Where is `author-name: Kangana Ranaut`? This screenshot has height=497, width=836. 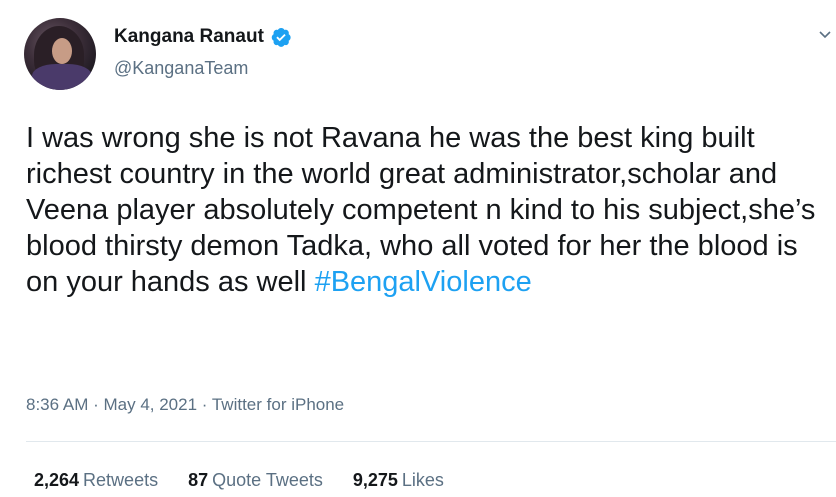 author-name: Kangana Ranaut is located at coordinates (189, 37).